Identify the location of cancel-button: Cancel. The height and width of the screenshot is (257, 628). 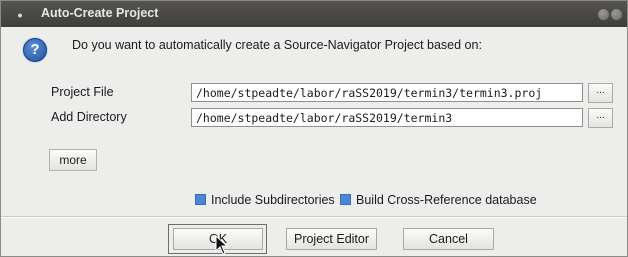
(448, 239).